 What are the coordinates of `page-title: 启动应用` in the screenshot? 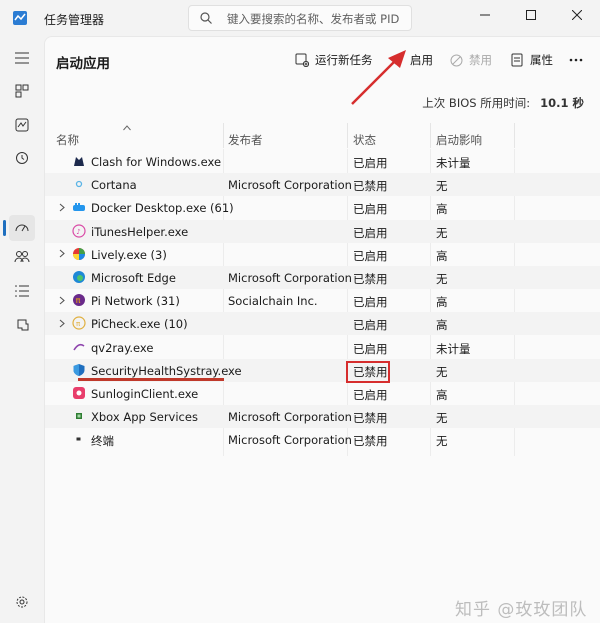 It's located at (83, 64).